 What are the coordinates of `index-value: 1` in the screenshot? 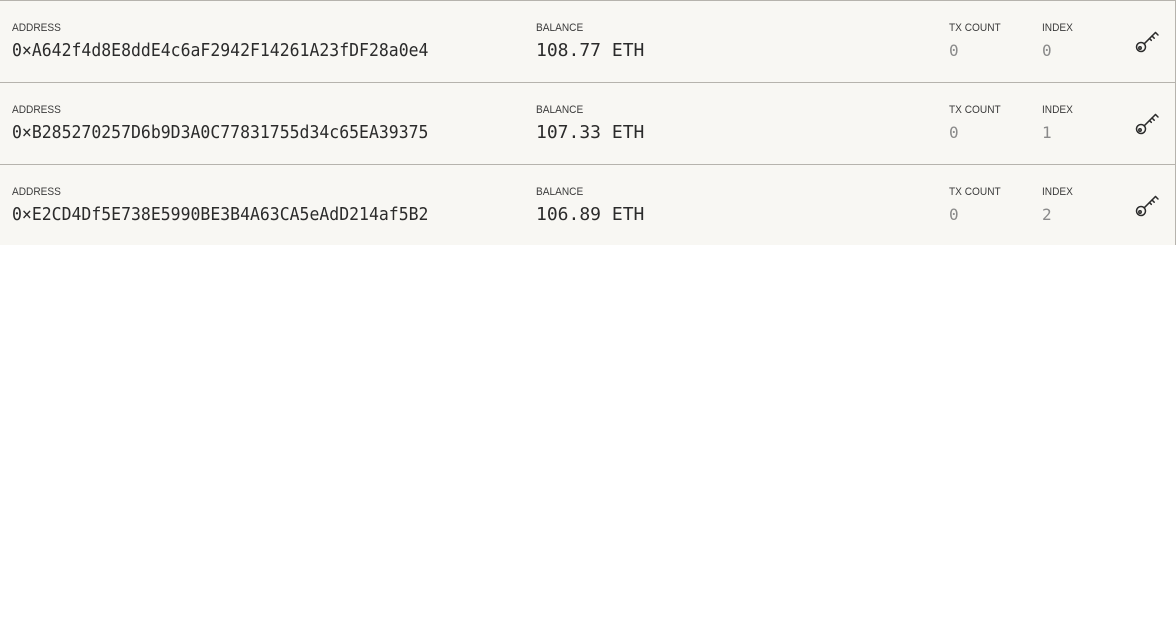 It's located at (1047, 132).